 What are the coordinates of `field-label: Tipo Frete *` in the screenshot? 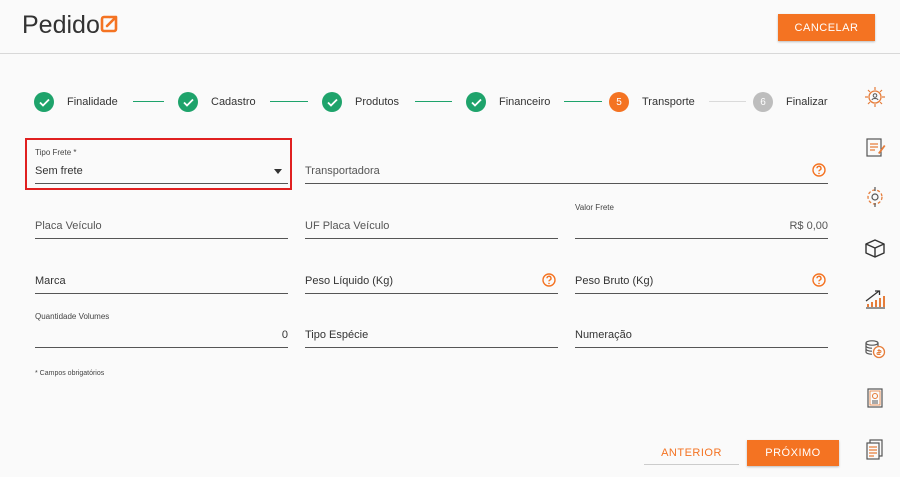 It's located at (56, 152).